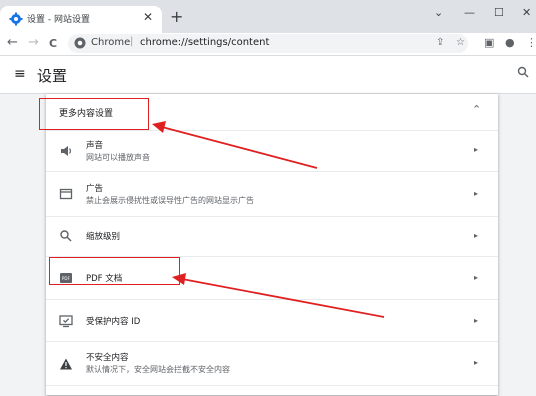 This screenshot has width=536, height=396. Describe the element at coordinates (58, 20) in the screenshot. I see `tab-title: 设置 - 网站设置` at that location.